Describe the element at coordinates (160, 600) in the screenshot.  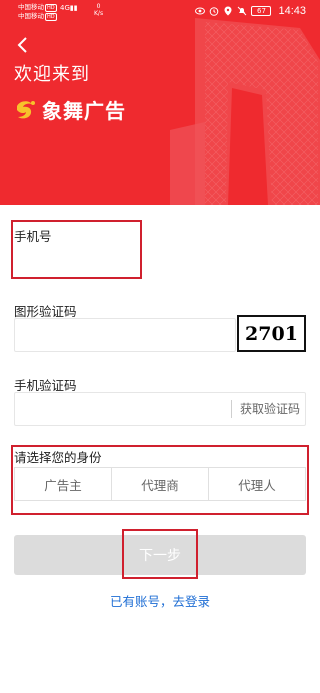
I see `login-link: 已有账号，去登录` at that location.